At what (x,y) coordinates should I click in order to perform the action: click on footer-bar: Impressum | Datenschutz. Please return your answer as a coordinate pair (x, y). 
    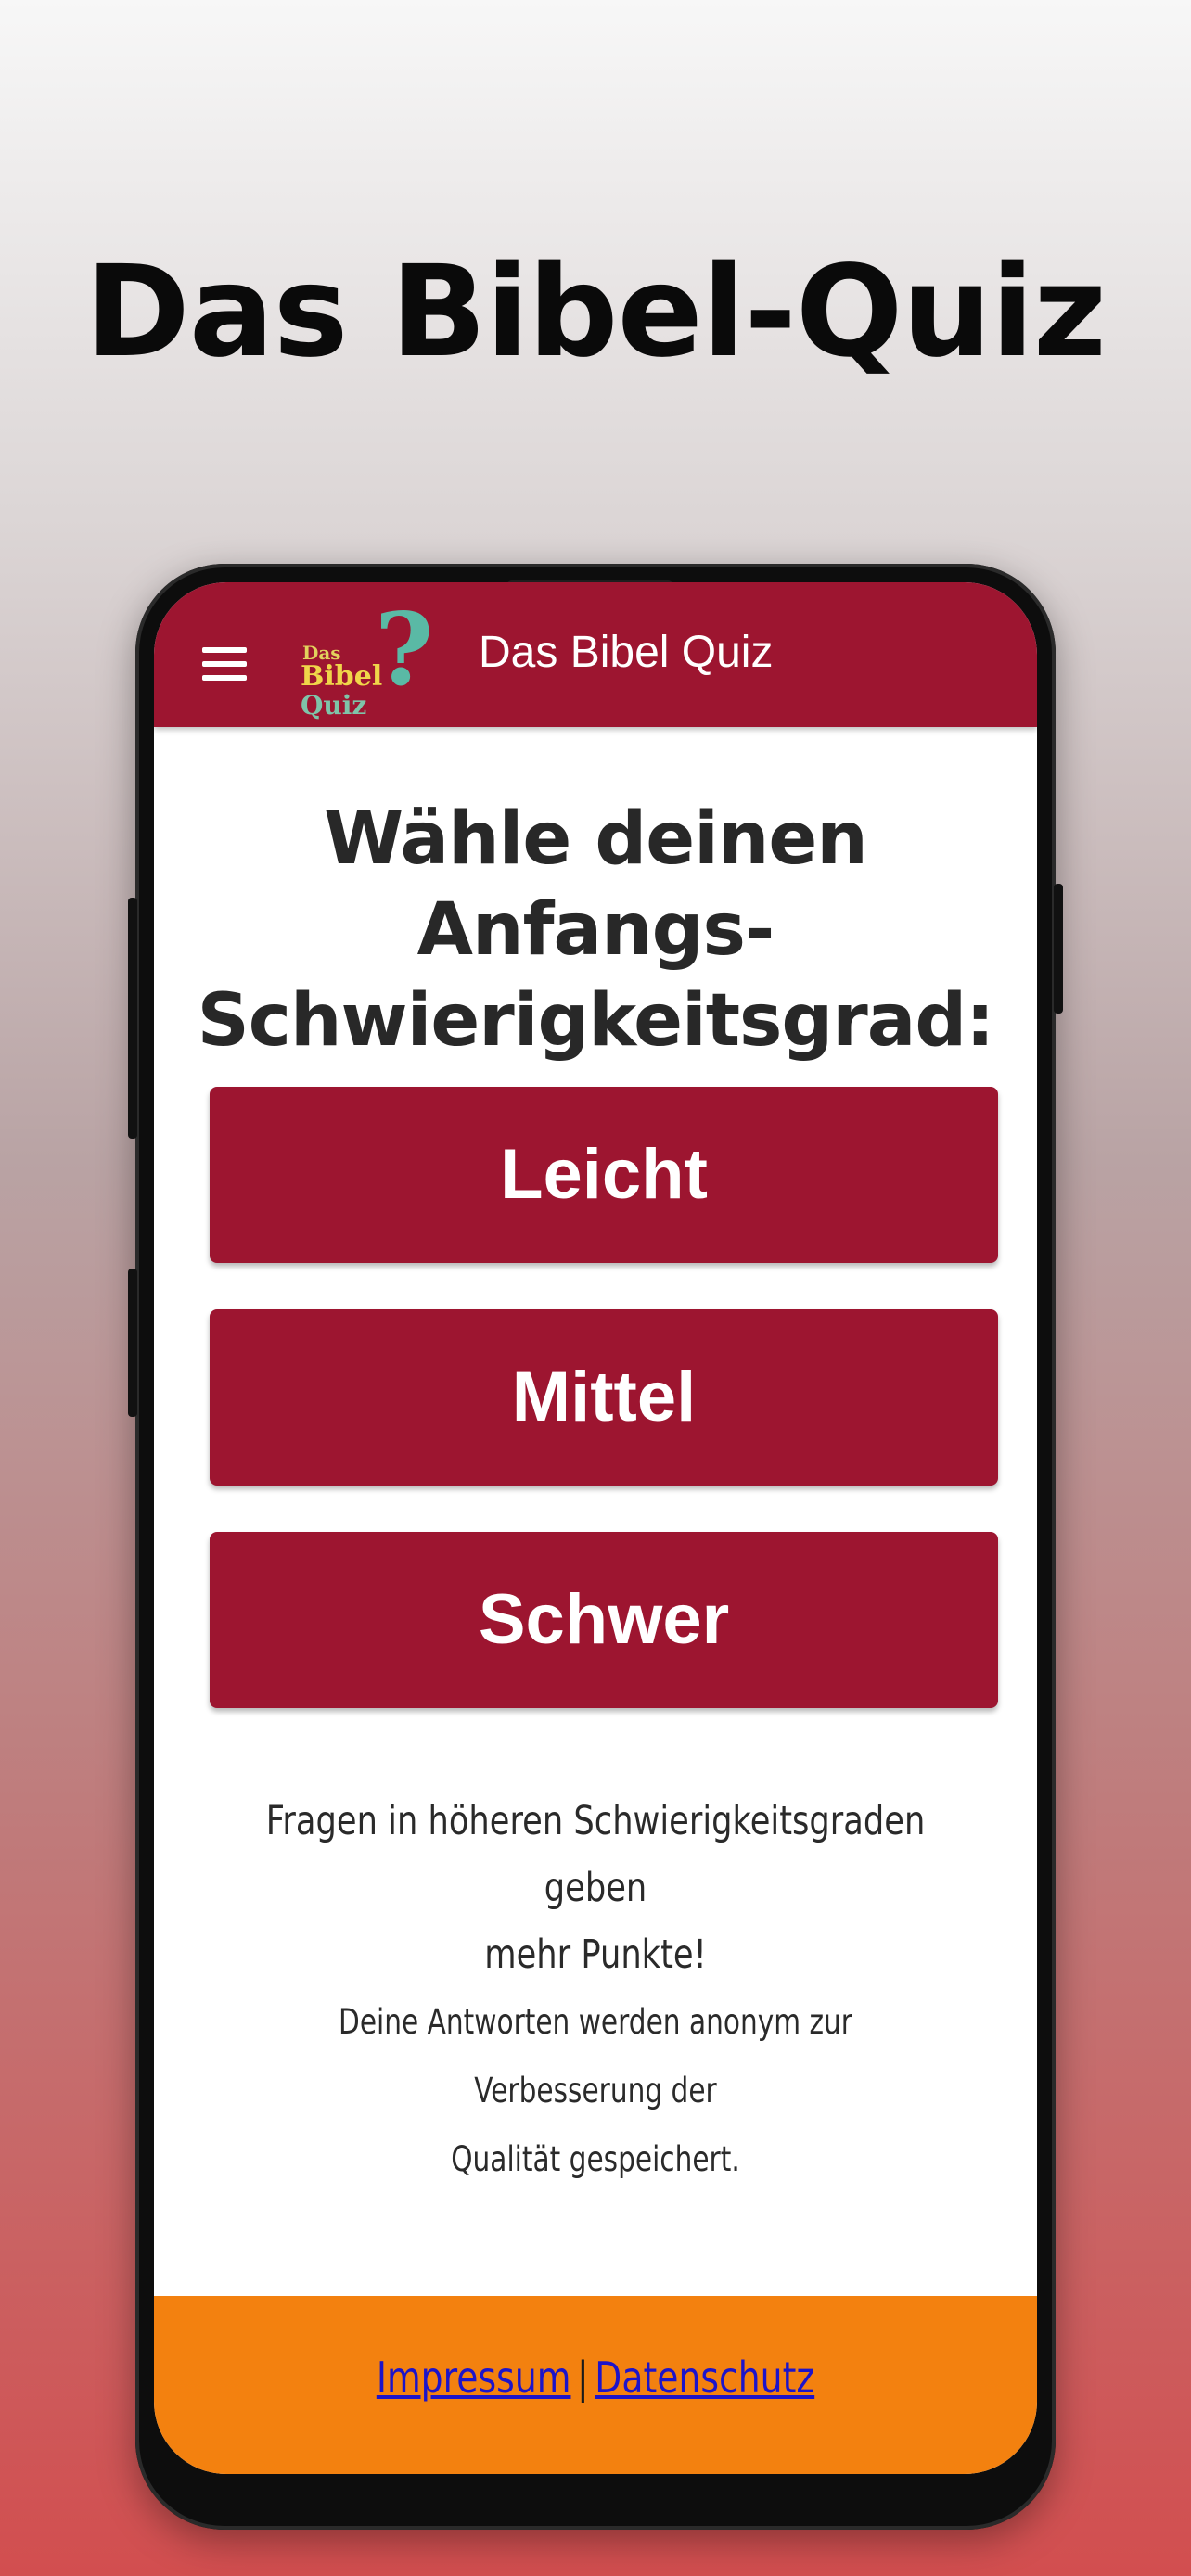
    Looking at the image, I should click on (595, 2385).